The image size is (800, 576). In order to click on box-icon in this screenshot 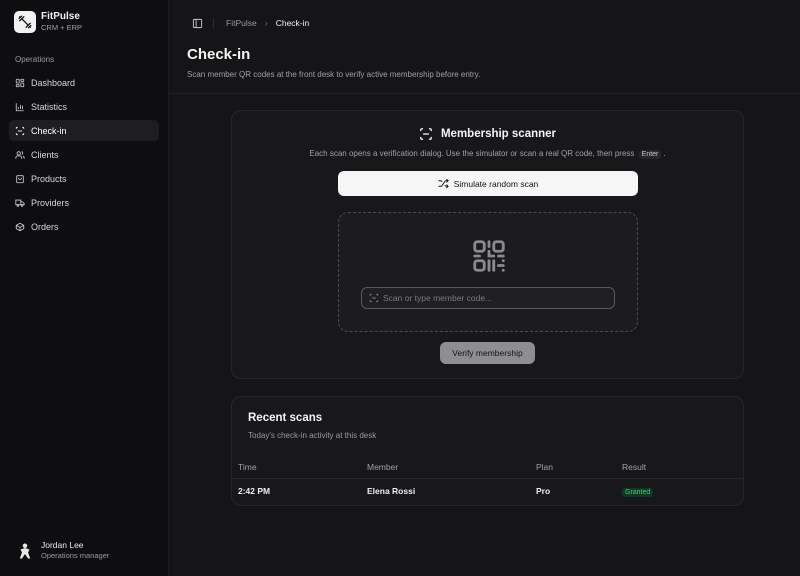, I will do `click(20, 227)`.